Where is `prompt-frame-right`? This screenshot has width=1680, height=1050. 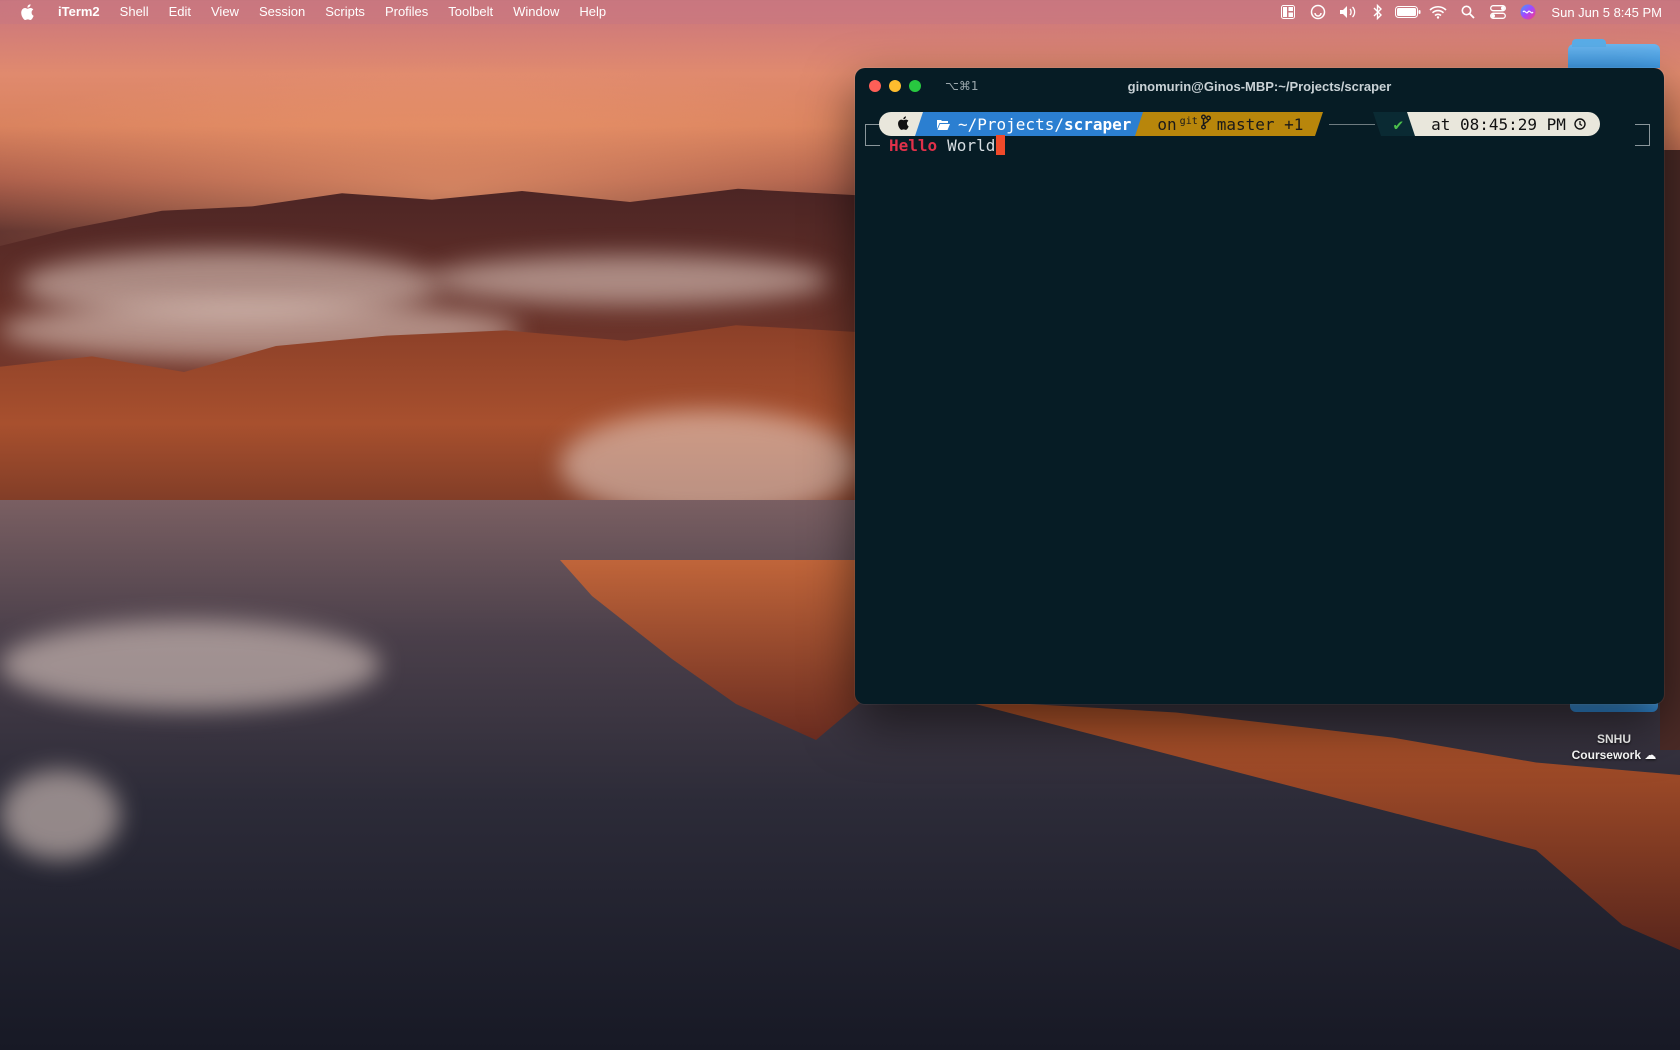
prompt-frame-right is located at coordinates (1642, 135).